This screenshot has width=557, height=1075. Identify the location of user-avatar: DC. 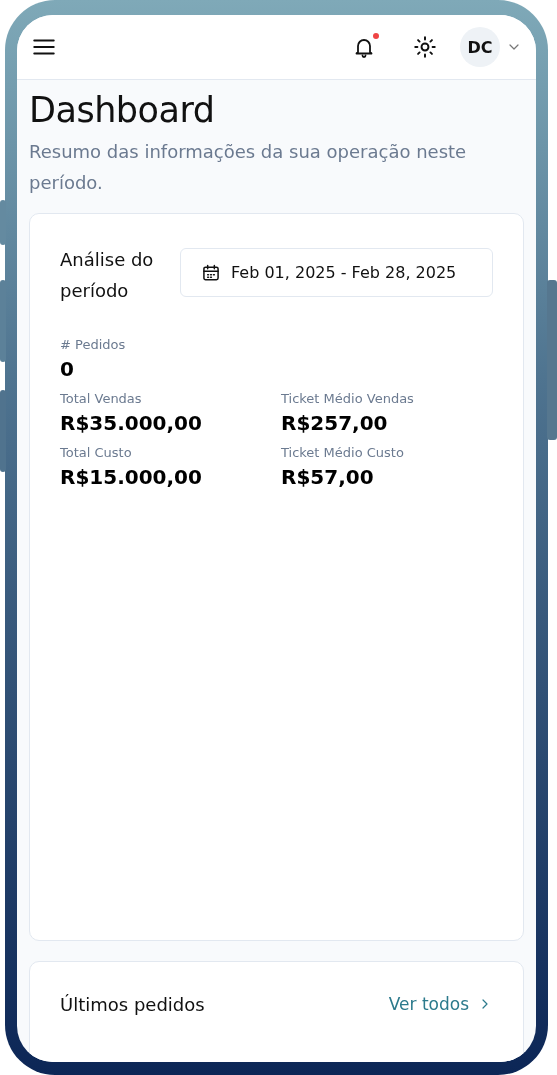
(480, 47).